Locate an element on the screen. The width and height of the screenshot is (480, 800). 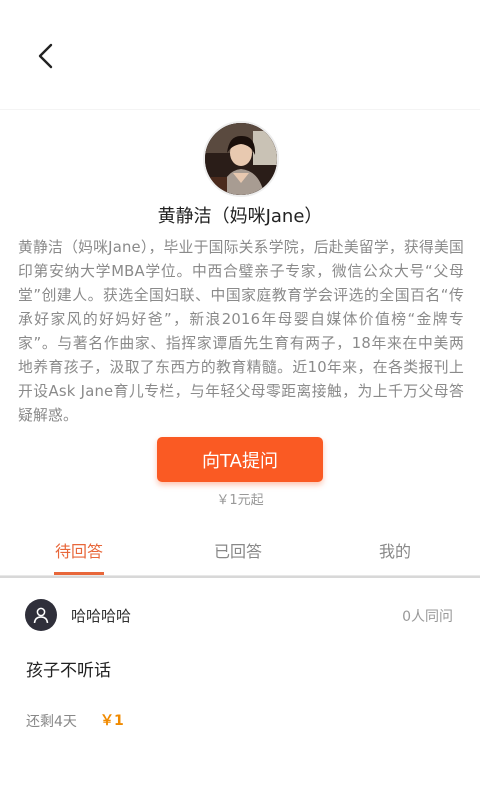
back-button is located at coordinates (46, 56).